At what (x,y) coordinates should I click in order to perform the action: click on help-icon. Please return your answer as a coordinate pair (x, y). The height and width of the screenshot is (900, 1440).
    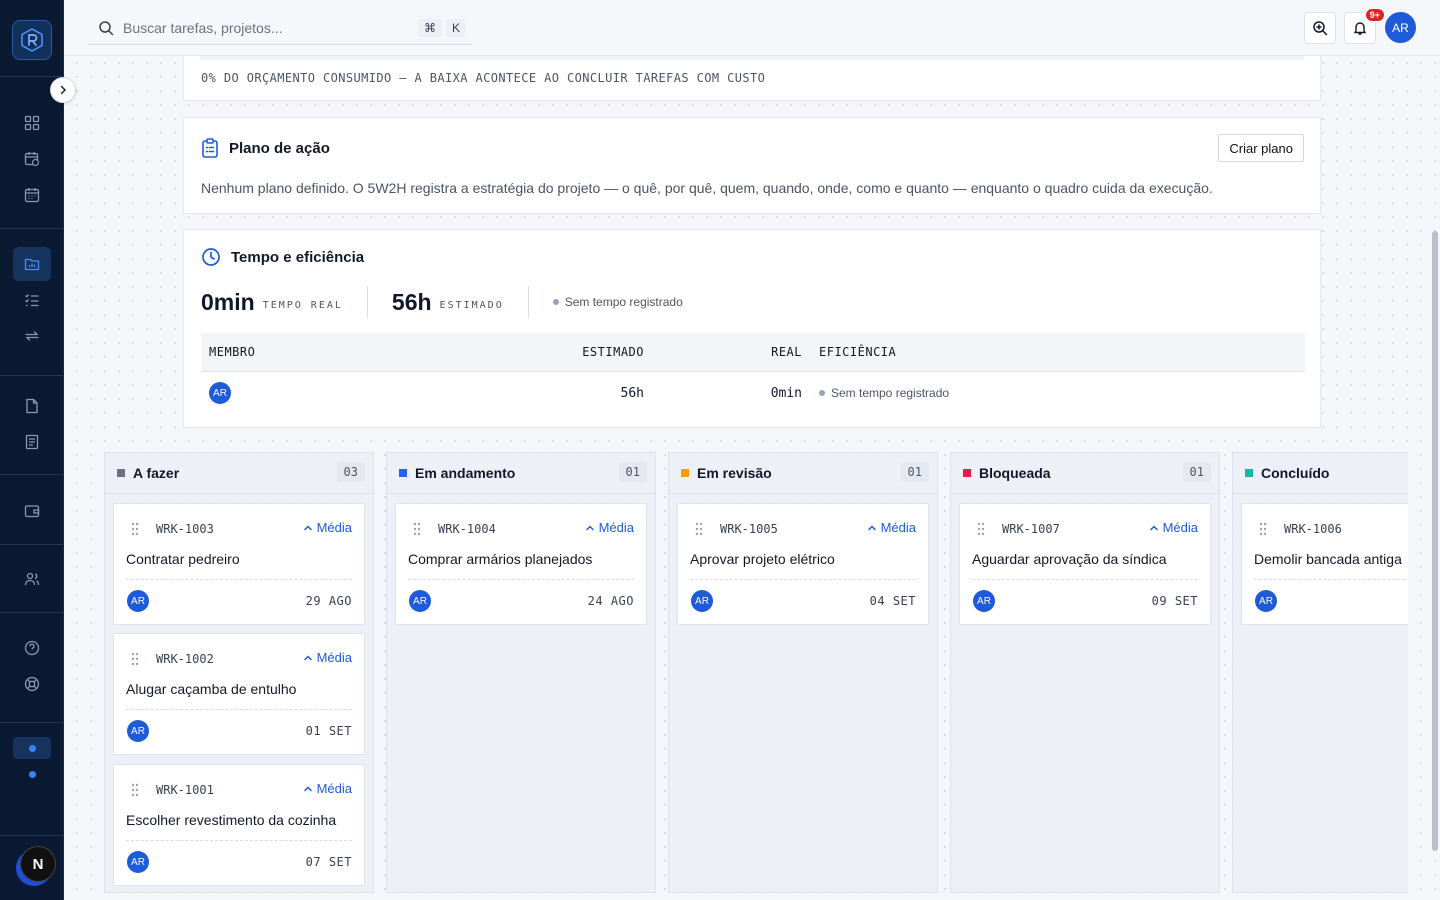
    Looking at the image, I should click on (32, 648).